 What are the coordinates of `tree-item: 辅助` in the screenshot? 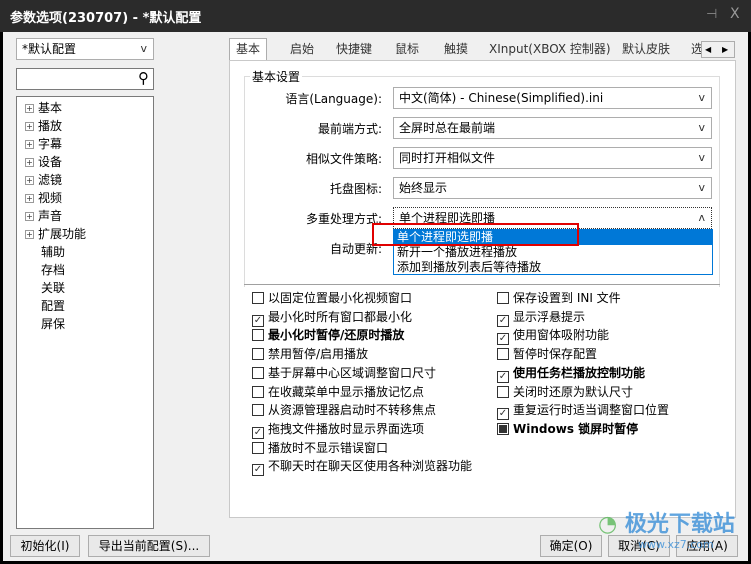 It's located at (53, 252).